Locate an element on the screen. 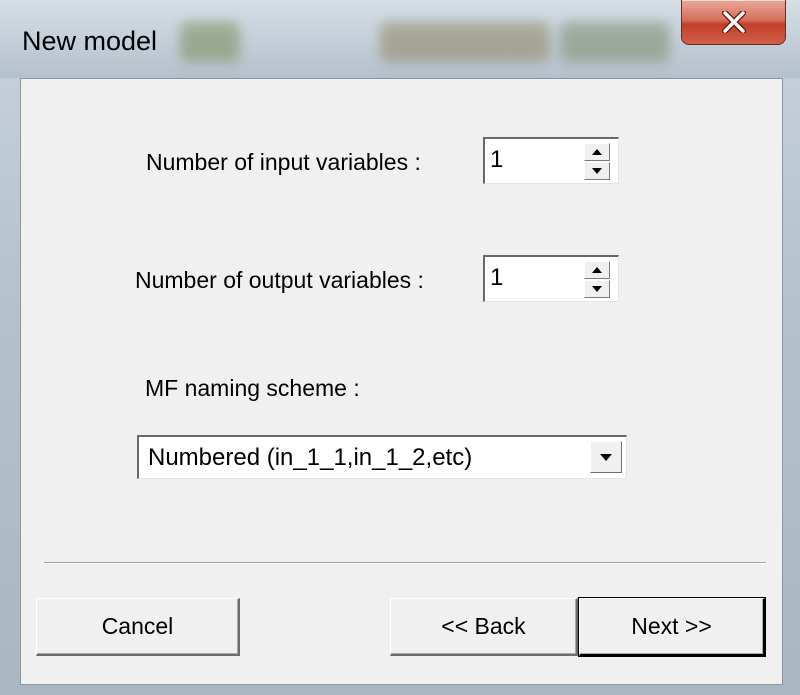 This screenshot has height=695, width=800. mf-naming-scheme-select: Numbered (in_1_1,in_1_2,etc) is located at coordinates (382, 457).